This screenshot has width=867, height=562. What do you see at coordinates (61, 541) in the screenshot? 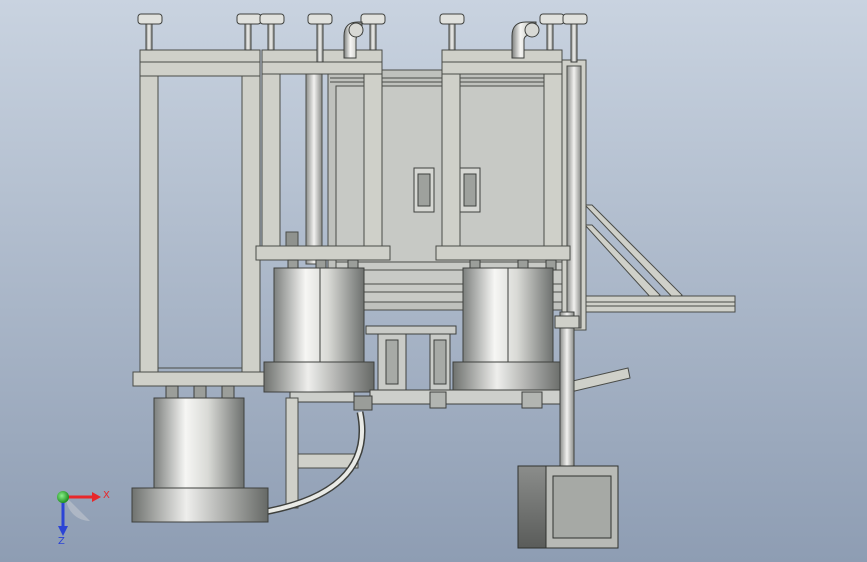
I see `axis-z-label: Z` at bounding box center [61, 541].